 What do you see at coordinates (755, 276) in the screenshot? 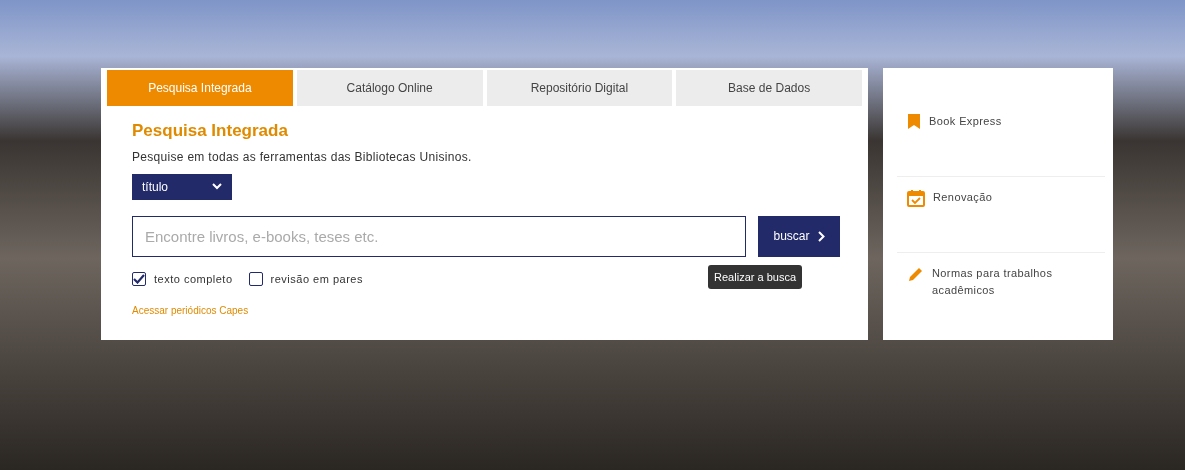
I see `tooltip: Realizar a busca` at bounding box center [755, 276].